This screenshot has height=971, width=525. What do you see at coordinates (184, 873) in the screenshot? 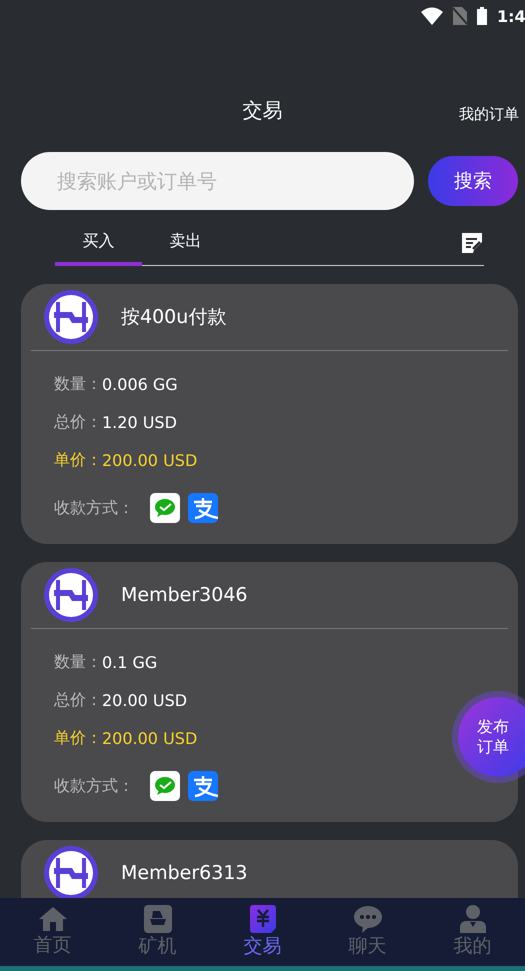
I see `seller-name: Member6313` at bounding box center [184, 873].